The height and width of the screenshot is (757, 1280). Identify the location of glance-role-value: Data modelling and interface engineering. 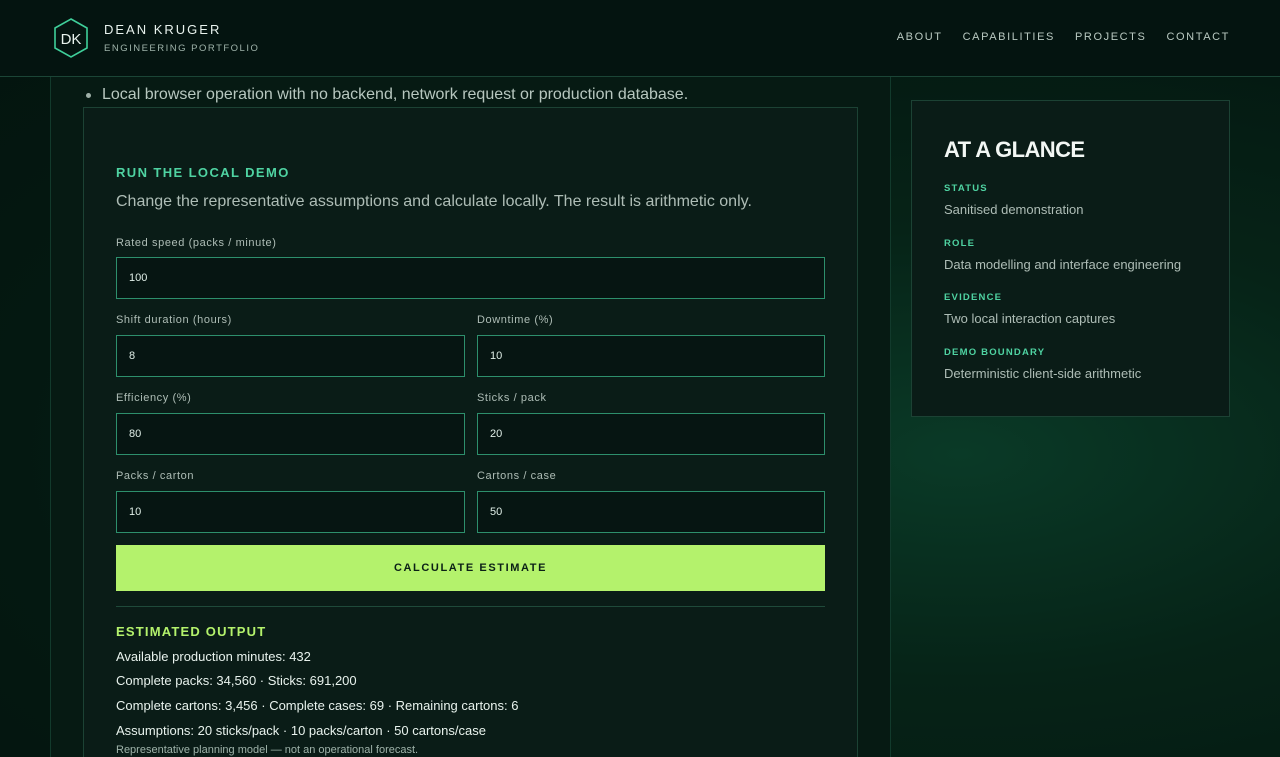
(1063, 264).